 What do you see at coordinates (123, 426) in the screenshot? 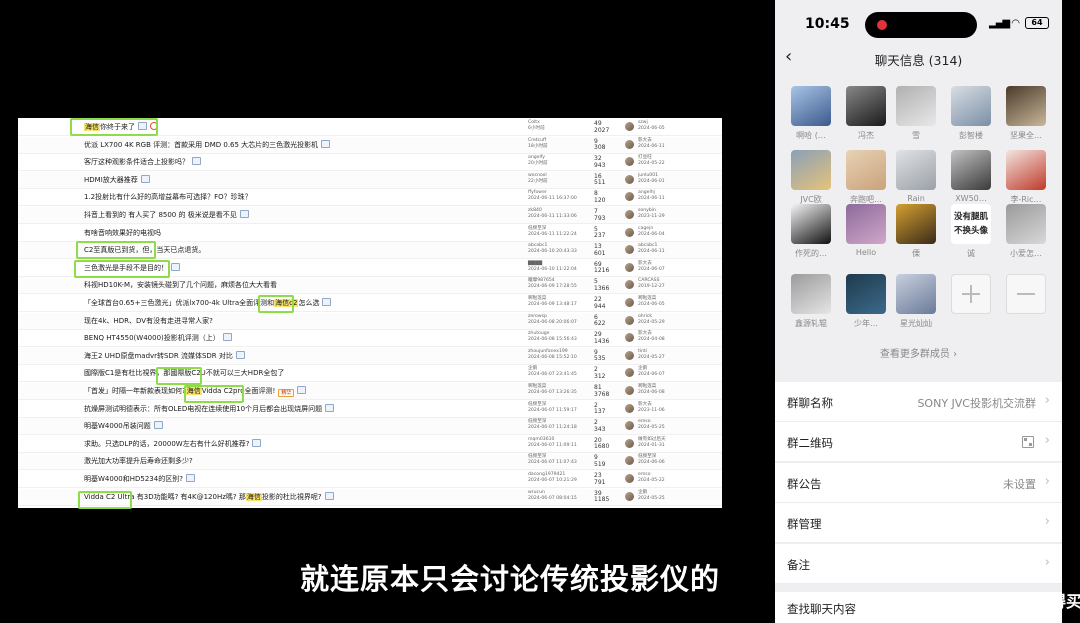
I see `thread-title: 明基W4000吊装问题` at bounding box center [123, 426].